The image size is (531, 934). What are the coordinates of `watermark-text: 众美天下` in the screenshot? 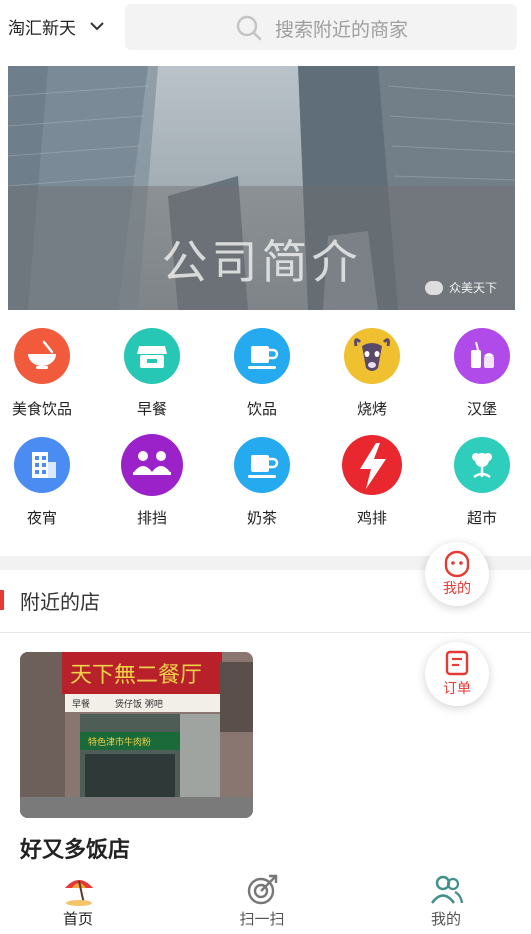 It's located at (472, 288).